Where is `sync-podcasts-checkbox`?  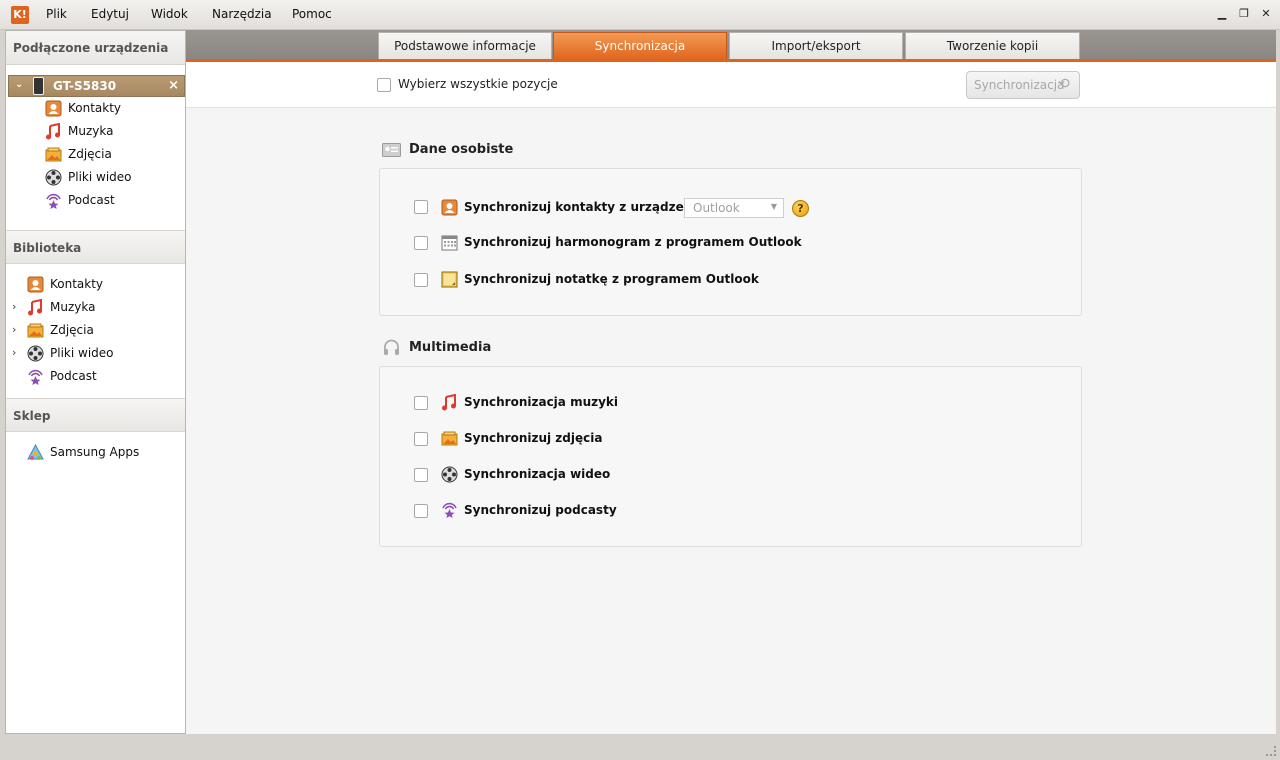 sync-podcasts-checkbox is located at coordinates (421, 511).